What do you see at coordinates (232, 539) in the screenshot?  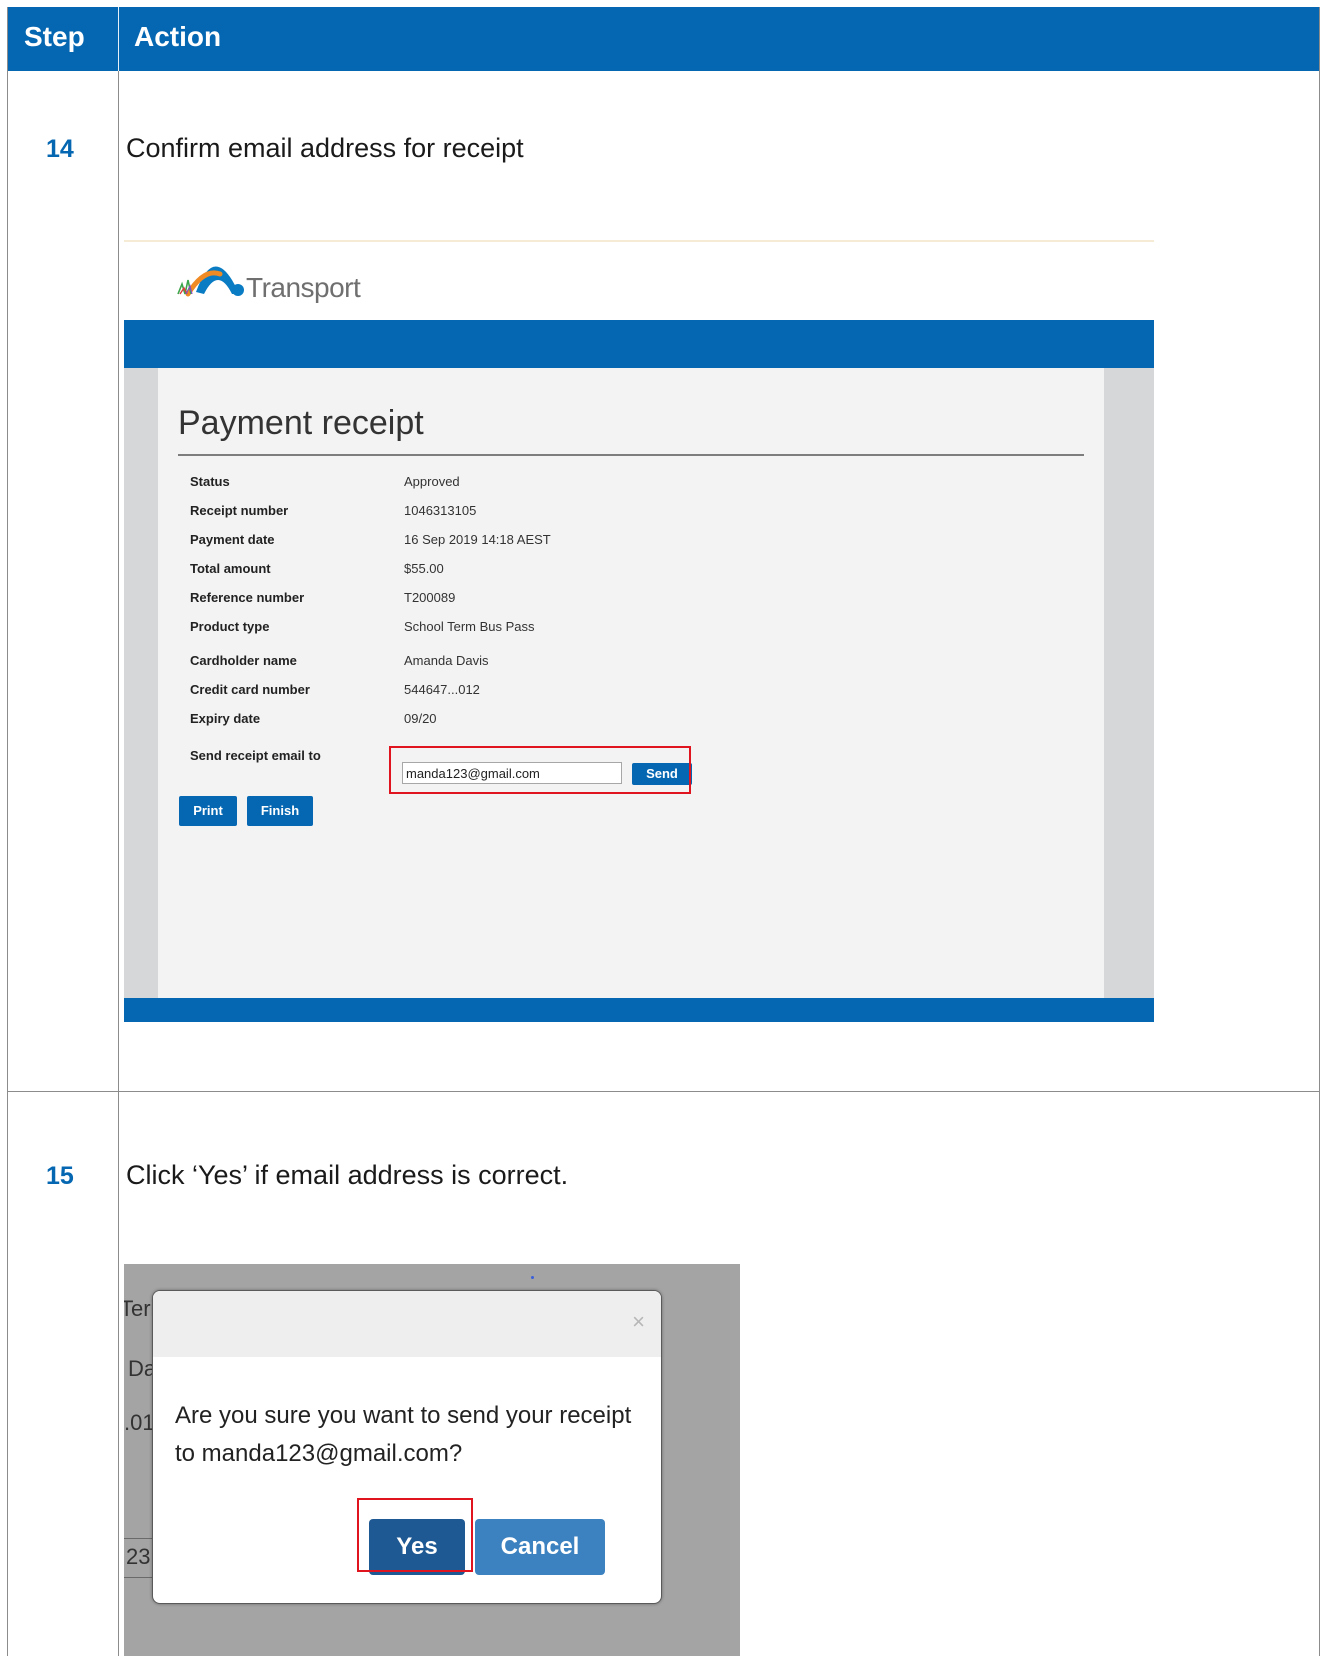 I see `field-label-payment-date: Payment date` at bounding box center [232, 539].